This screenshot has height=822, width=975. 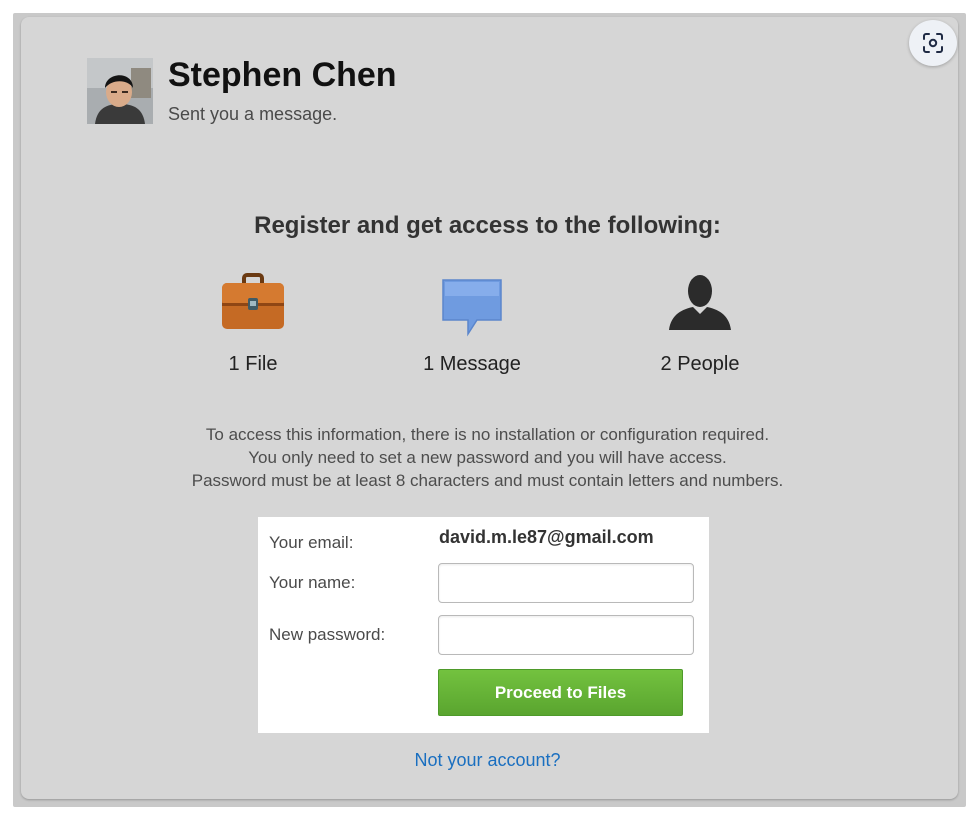 I want to click on name-label: Your name:, so click(x=312, y=582).